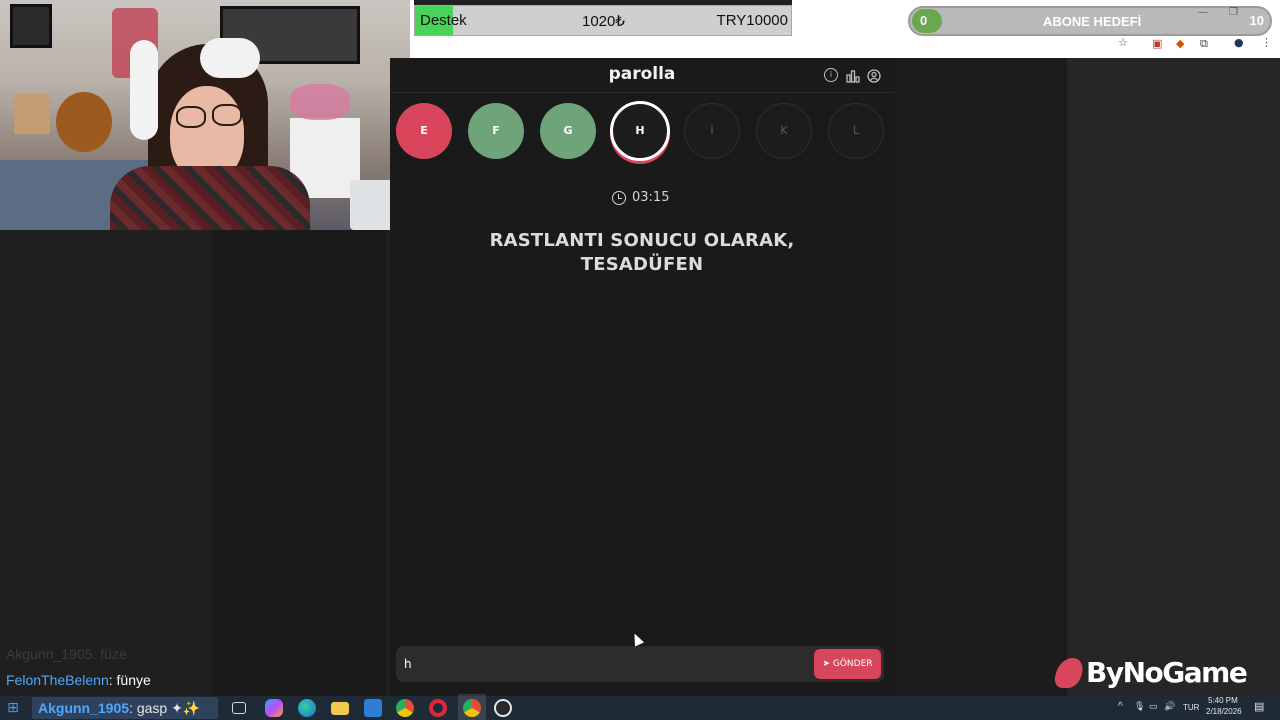  I want to click on headphone-top, so click(230, 58).